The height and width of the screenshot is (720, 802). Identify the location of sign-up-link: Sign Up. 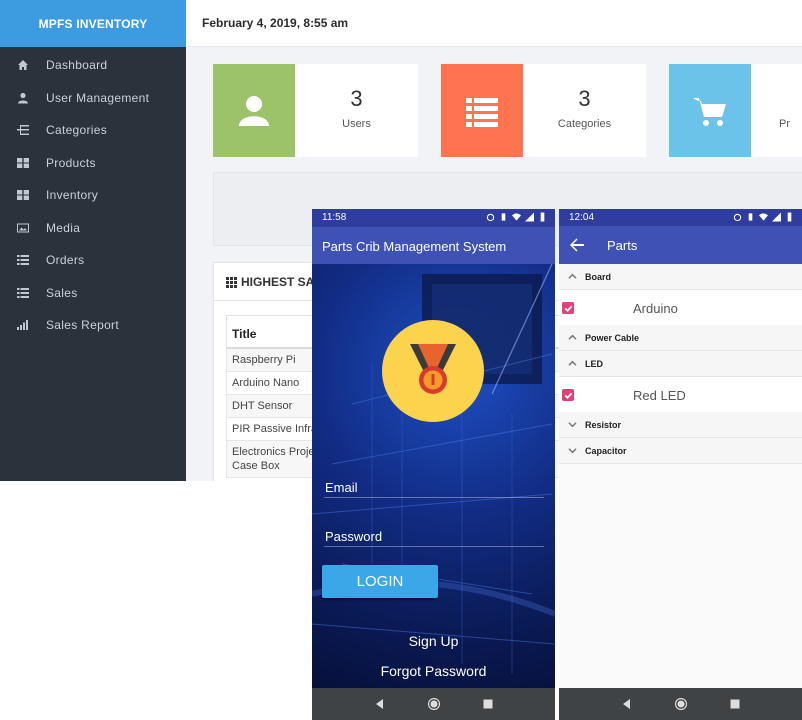
(433, 641).